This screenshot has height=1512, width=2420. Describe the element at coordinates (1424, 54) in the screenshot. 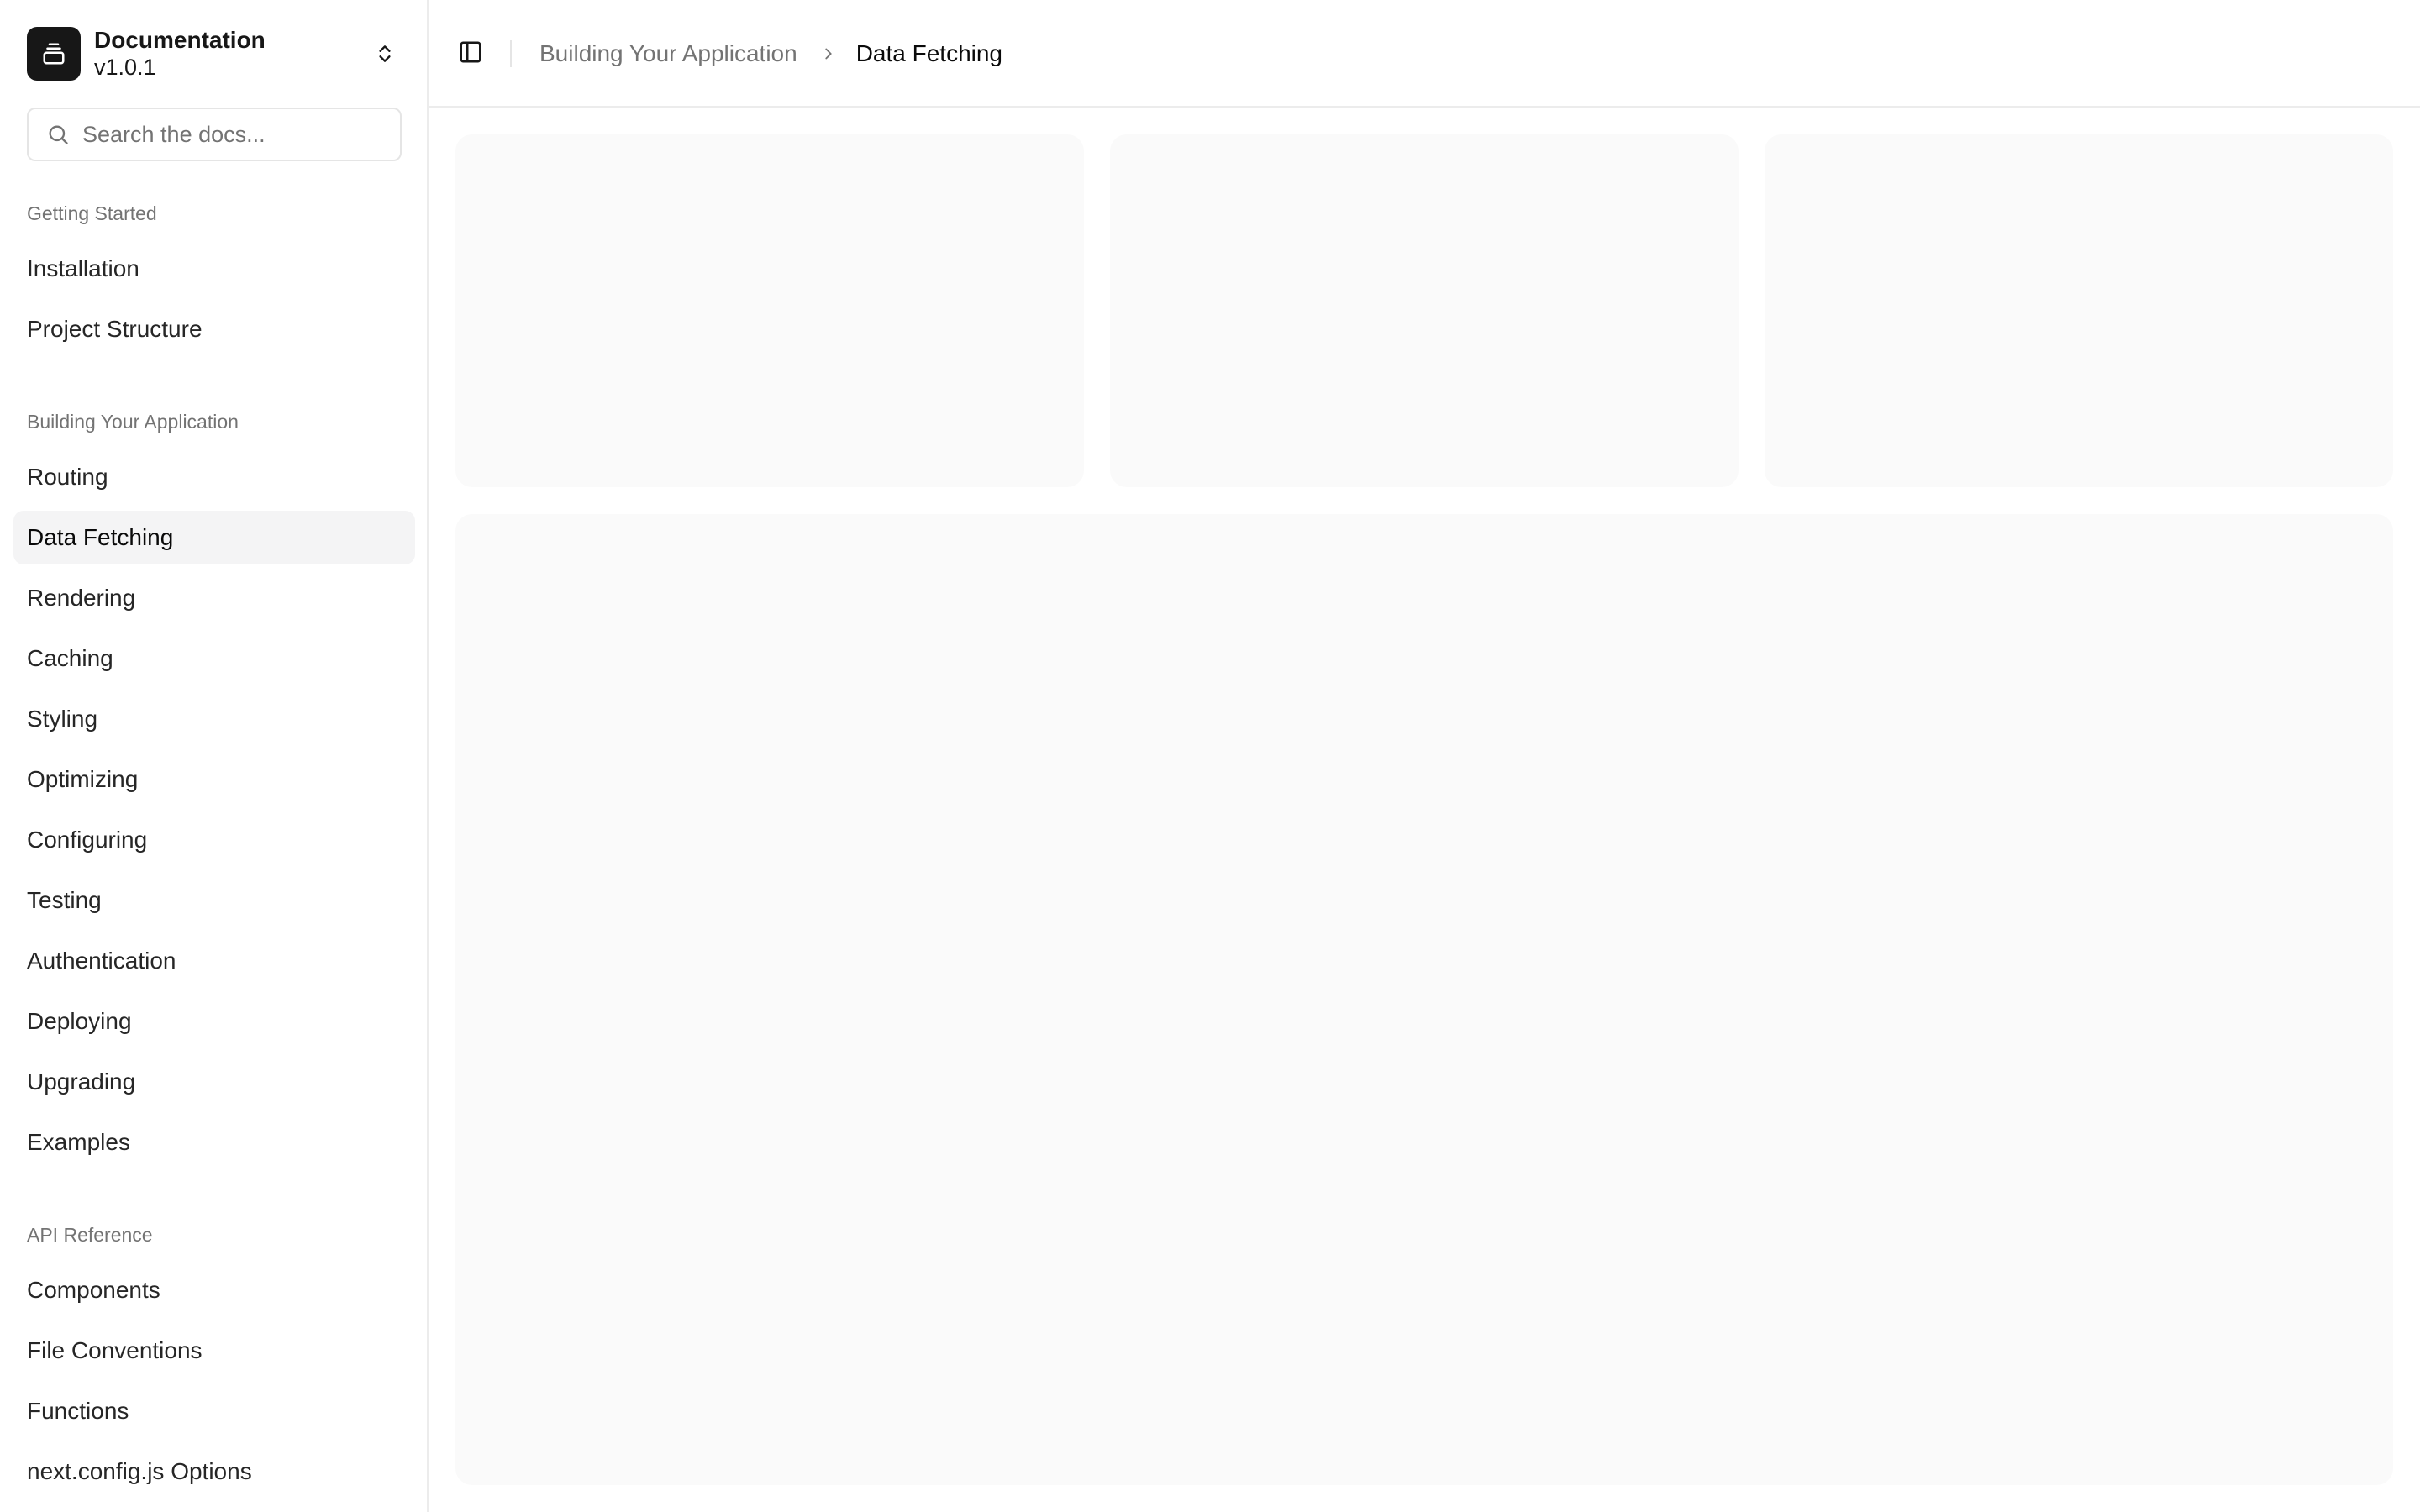

I see `page-header: Building Your Application Data Fetching` at that location.